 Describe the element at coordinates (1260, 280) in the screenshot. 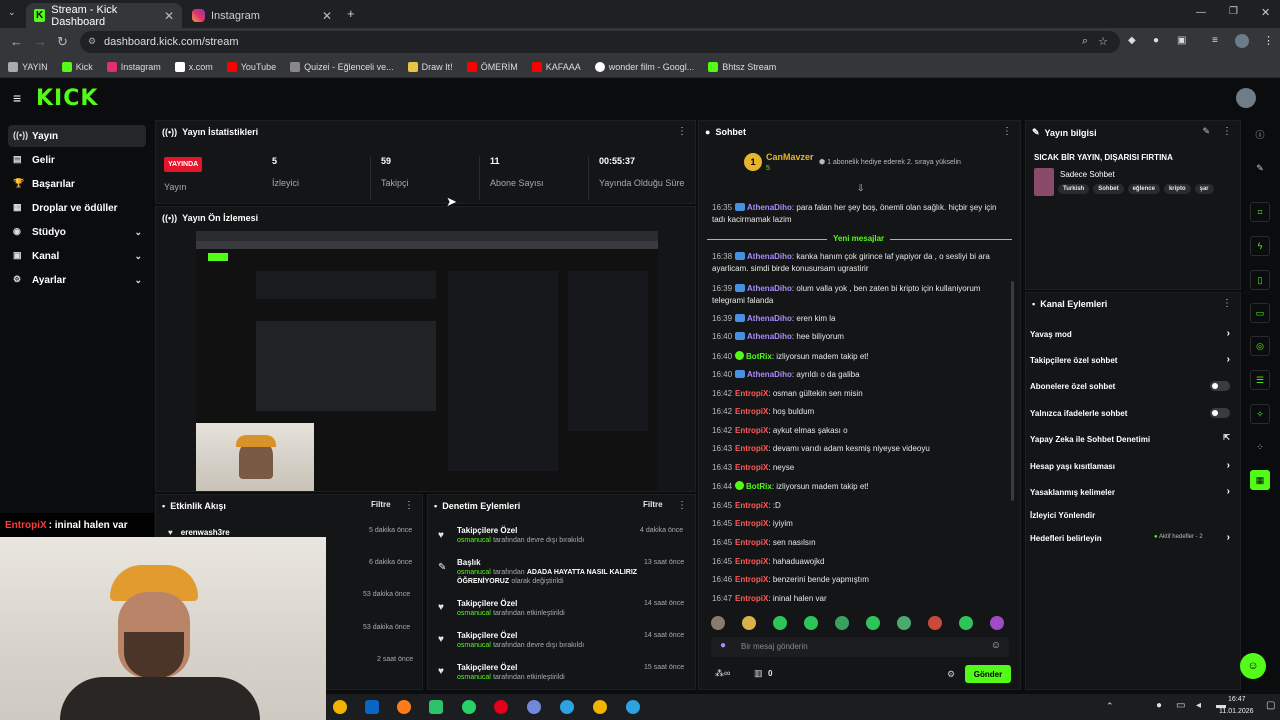

I see `document-icon: ▯` at that location.